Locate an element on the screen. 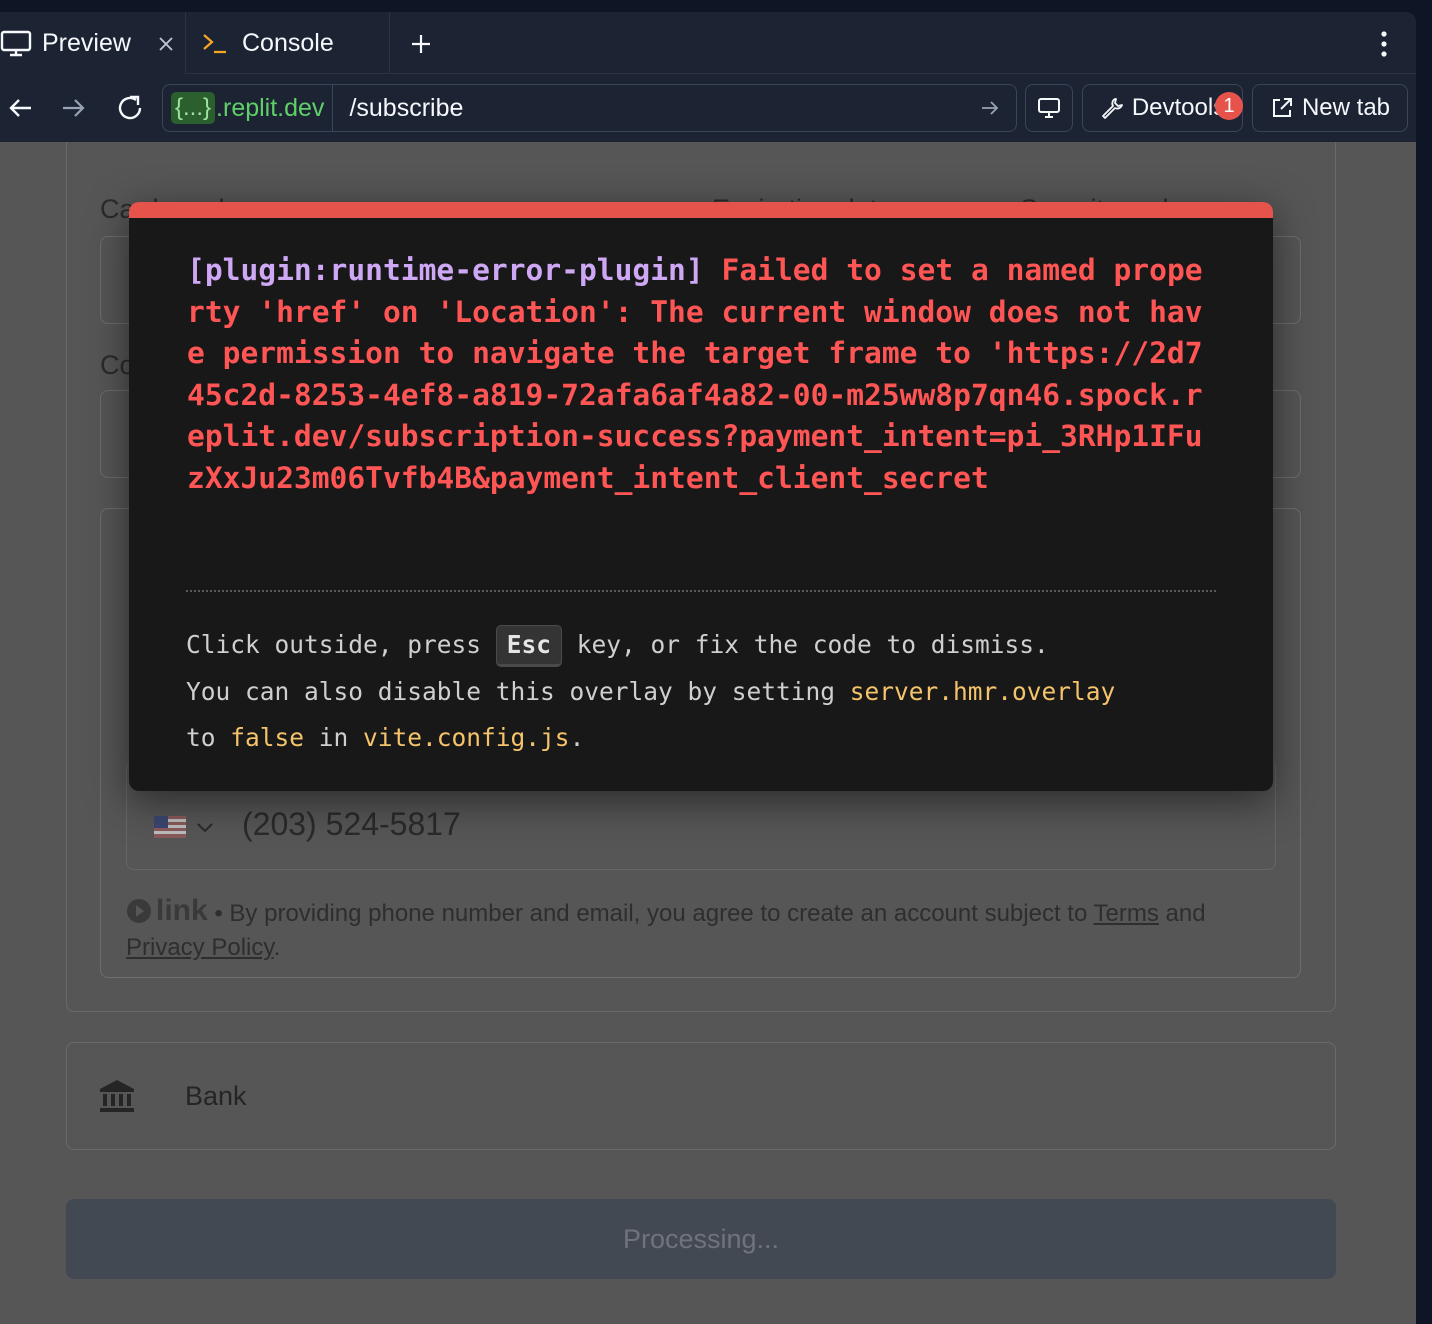 This screenshot has width=1432, height=1324. bank-payment-option: Bank is located at coordinates (701, 1096).